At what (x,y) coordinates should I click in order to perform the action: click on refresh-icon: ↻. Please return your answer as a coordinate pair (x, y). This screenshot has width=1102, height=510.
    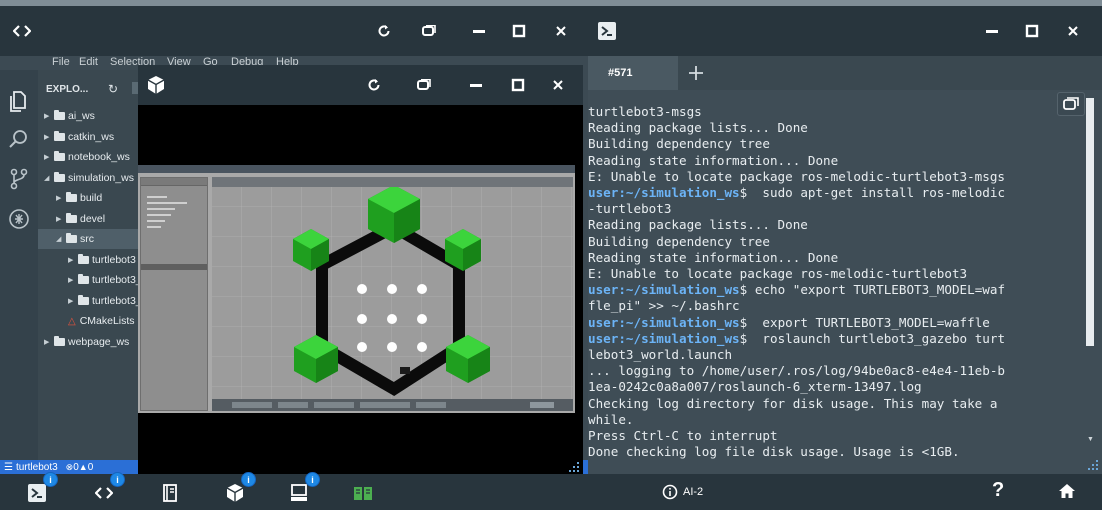
    Looking at the image, I should click on (113, 89).